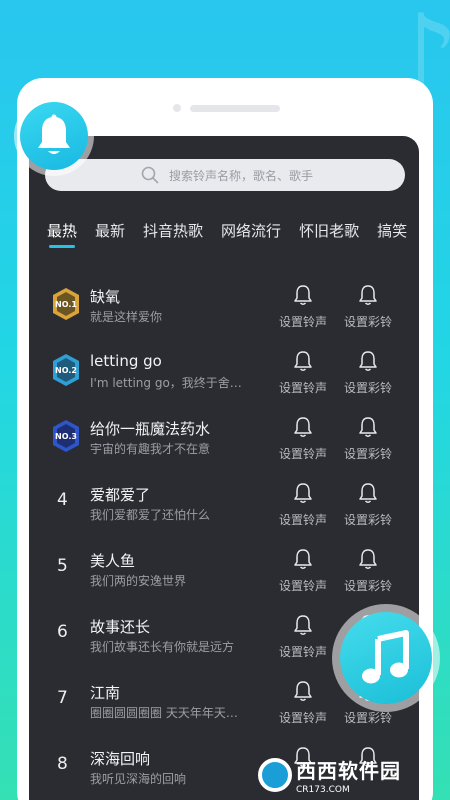 The image size is (450, 800). I want to click on tab-popular: 网络流行, so click(251, 234).